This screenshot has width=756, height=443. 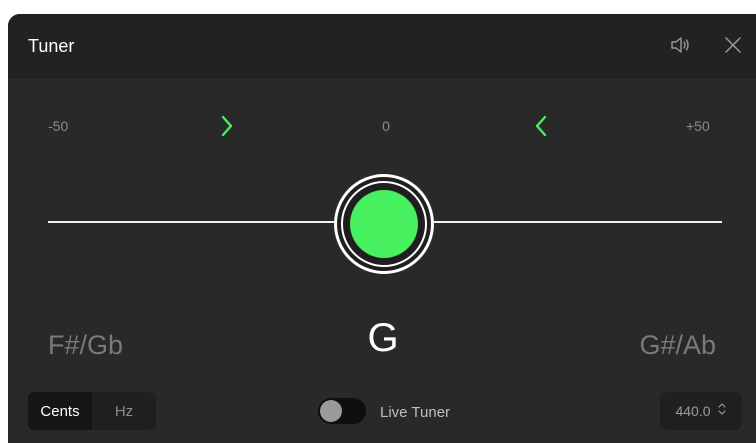 What do you see at coordinates (733, 45) in the screenshot?
I see `close-icon` at bounding box center [733, 45].